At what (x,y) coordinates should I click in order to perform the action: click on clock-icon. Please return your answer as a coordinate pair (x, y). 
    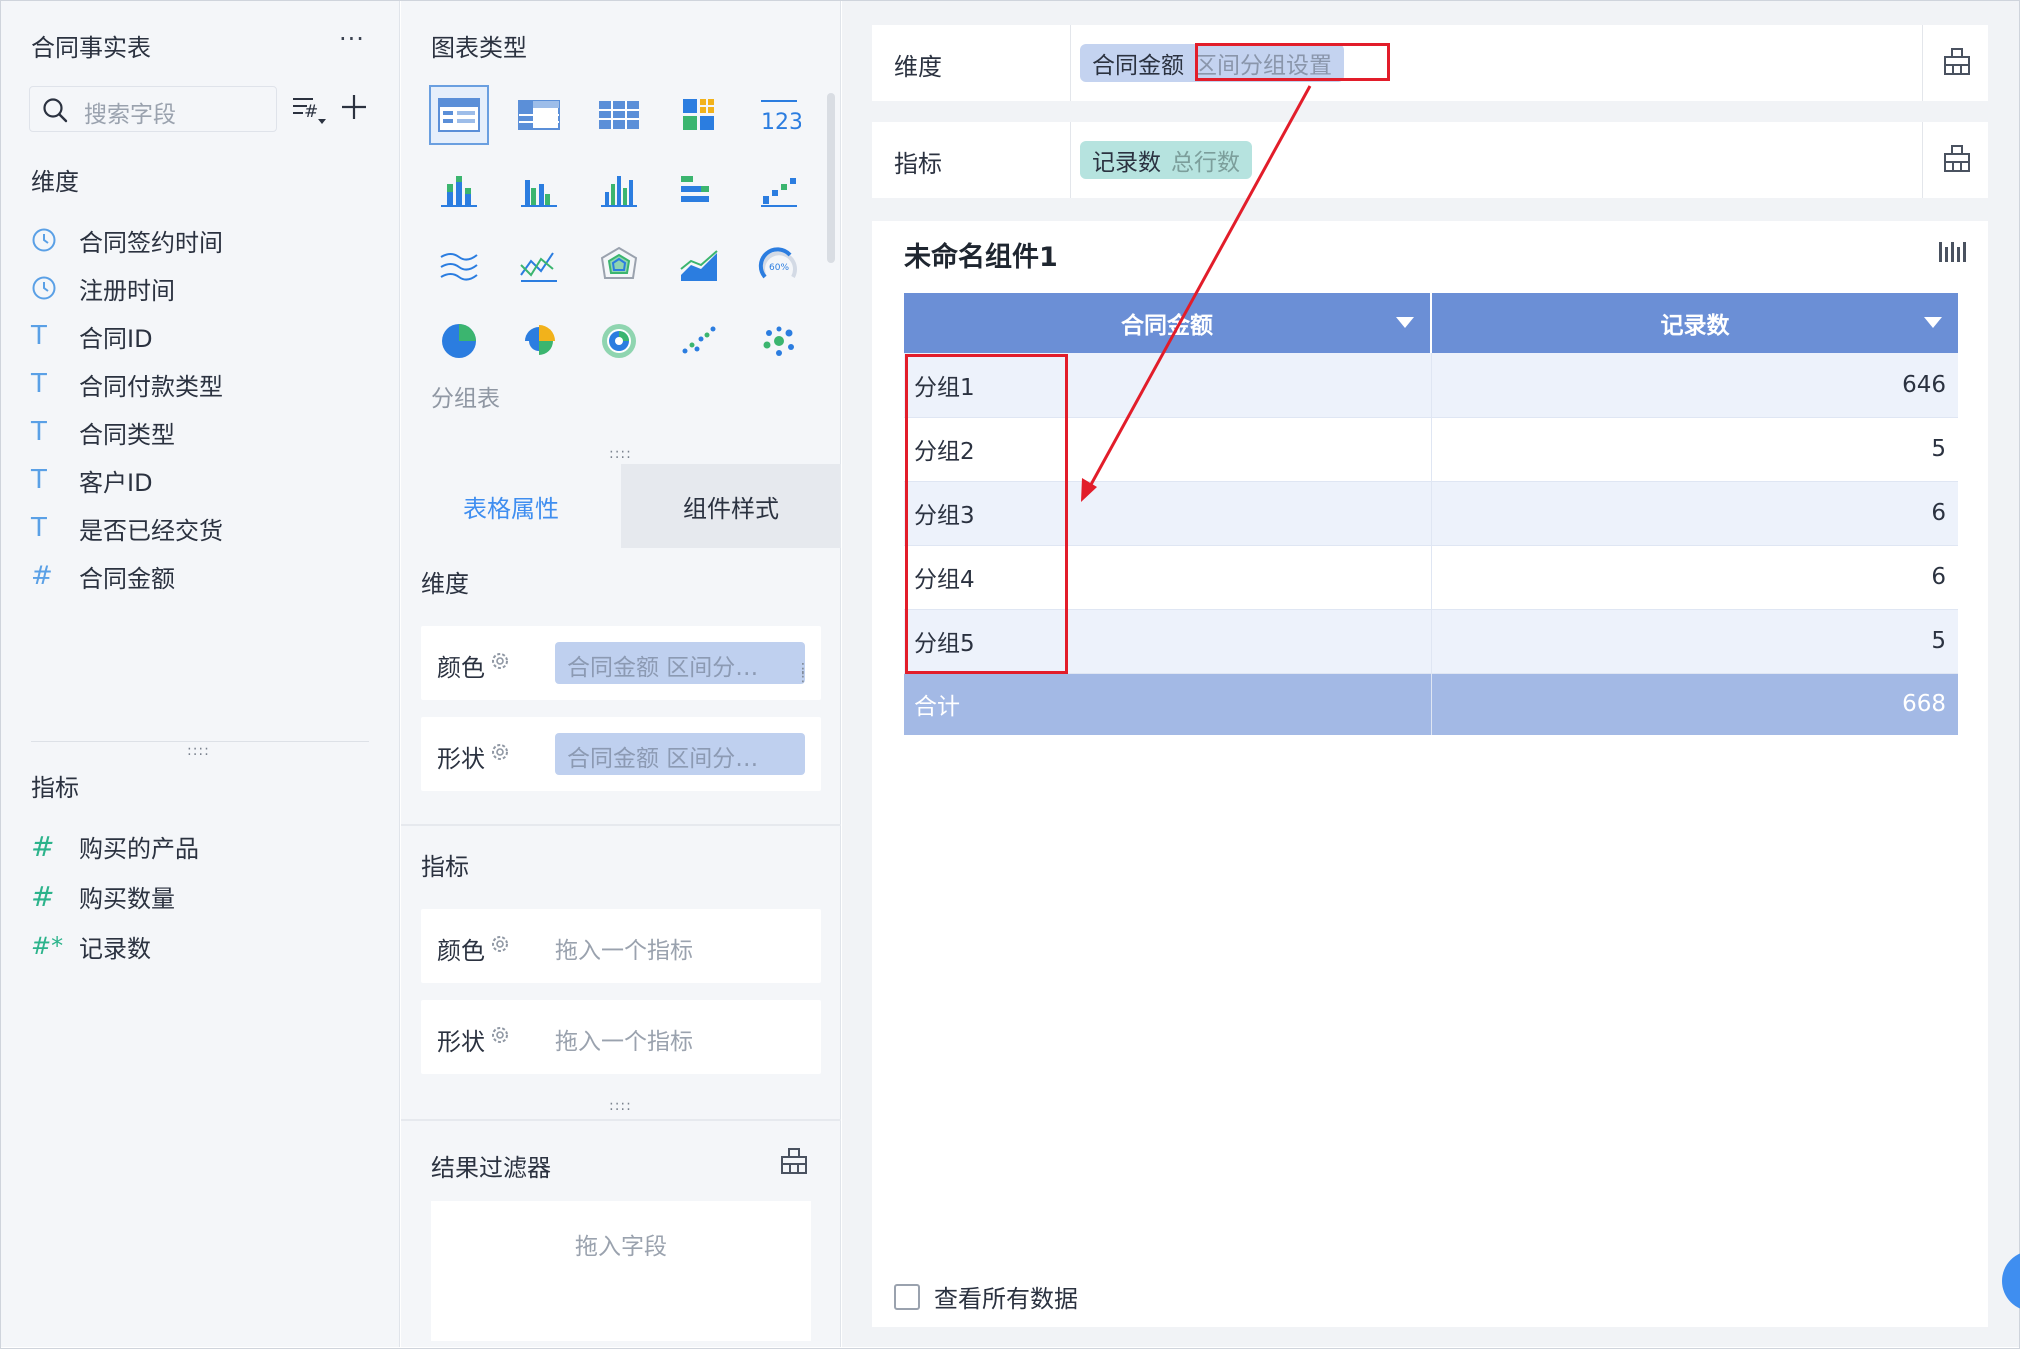
    Looking at the image, I should click on (48, 288).